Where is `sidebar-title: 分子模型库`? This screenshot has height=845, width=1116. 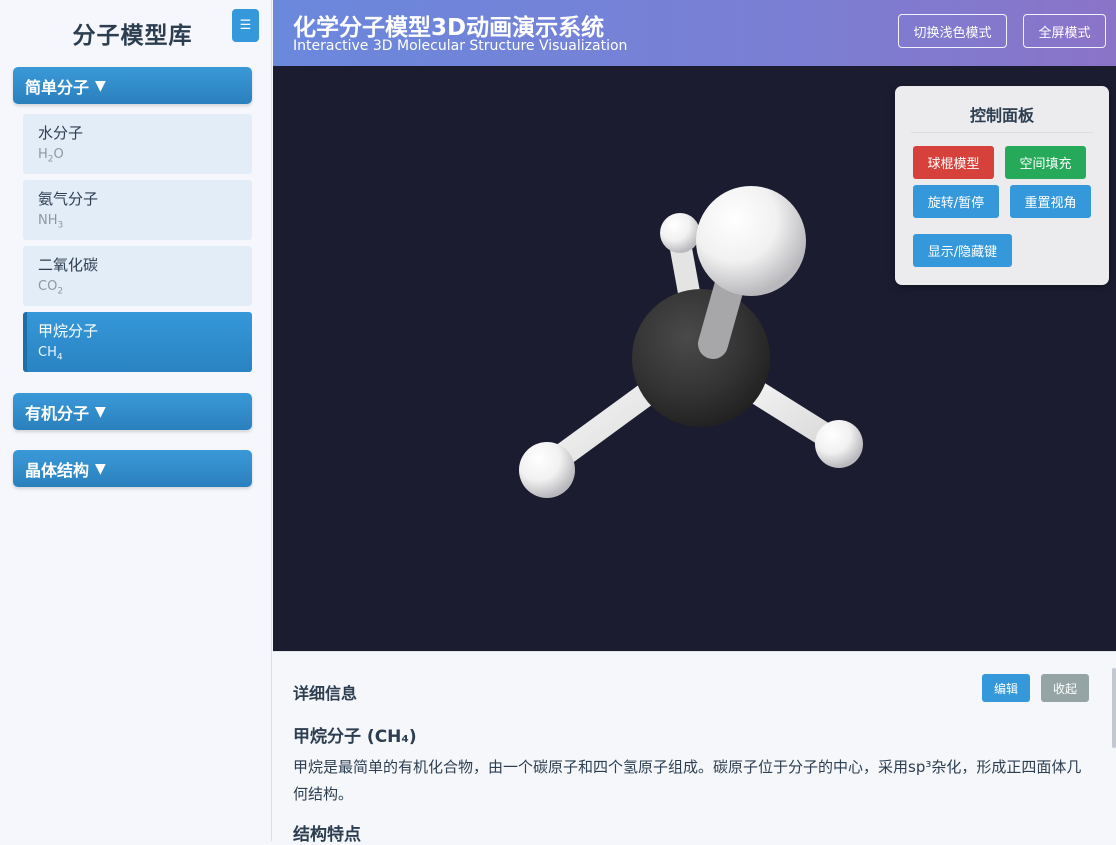
sidebar-title: 分子模型库 is located at coordinates (132, 36).